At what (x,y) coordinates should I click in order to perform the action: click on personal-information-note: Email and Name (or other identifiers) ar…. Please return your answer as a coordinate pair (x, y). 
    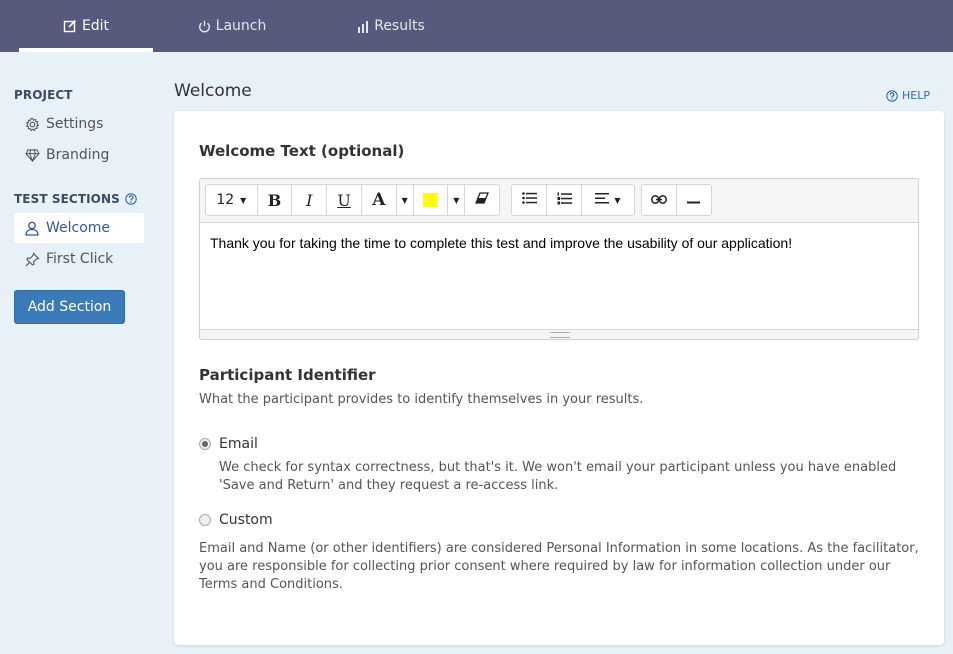
    Looking at the image, I should click on (559, 566).